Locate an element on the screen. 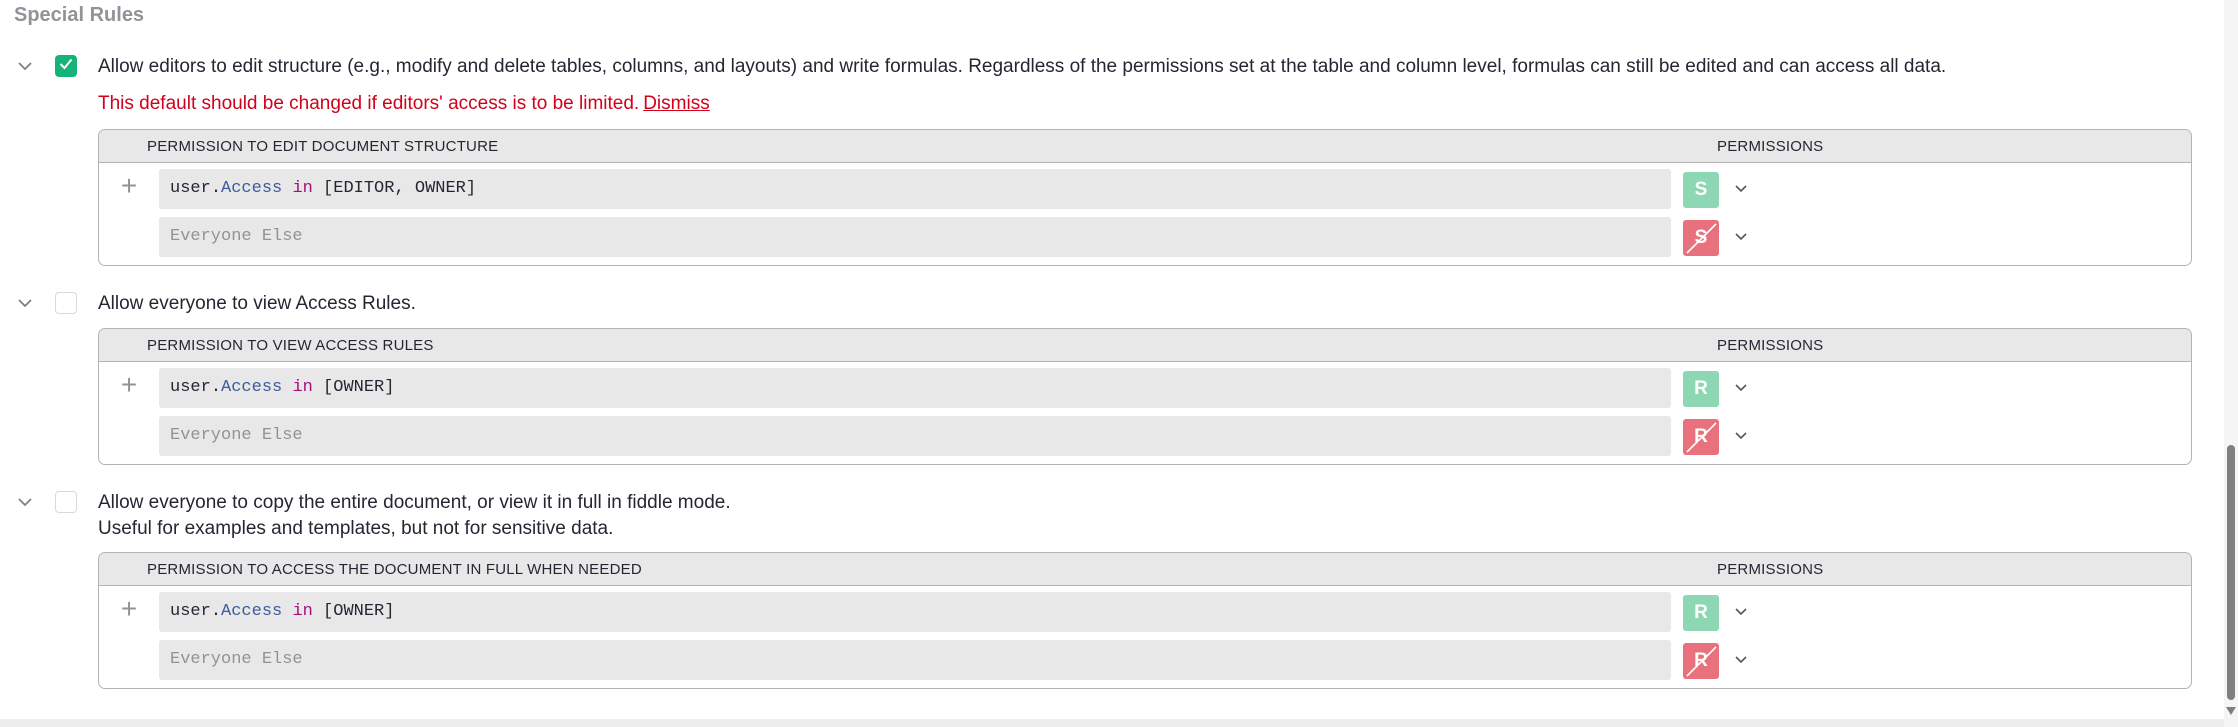  rule-row-default: Everyone Else S is located at coordinates (1145, 235).